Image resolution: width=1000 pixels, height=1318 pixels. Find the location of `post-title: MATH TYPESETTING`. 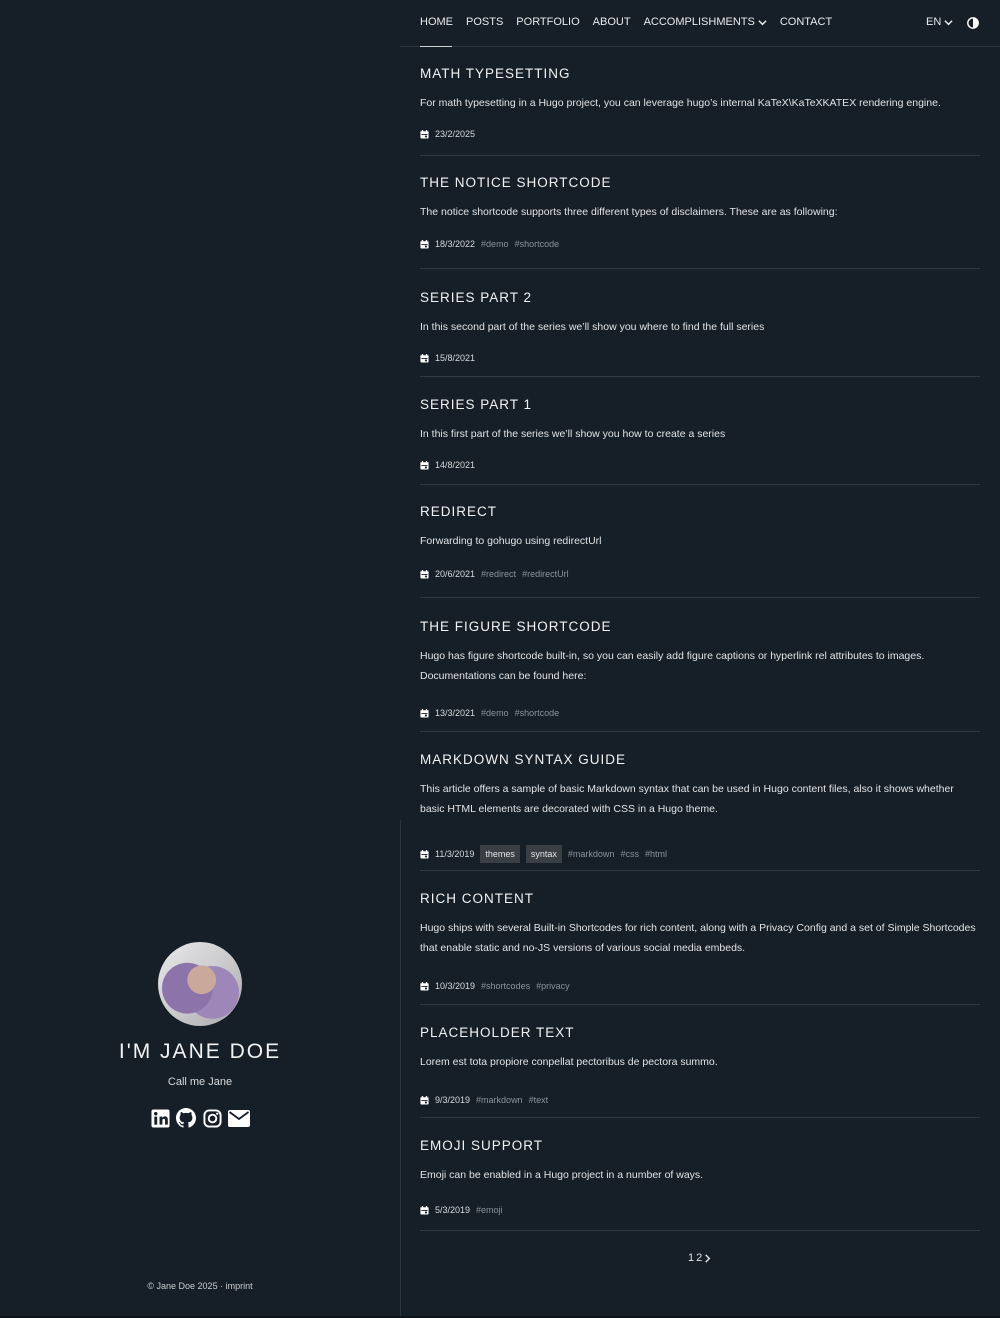

post-title: MATH TYPESETTING is located at coordinates (495, 73).